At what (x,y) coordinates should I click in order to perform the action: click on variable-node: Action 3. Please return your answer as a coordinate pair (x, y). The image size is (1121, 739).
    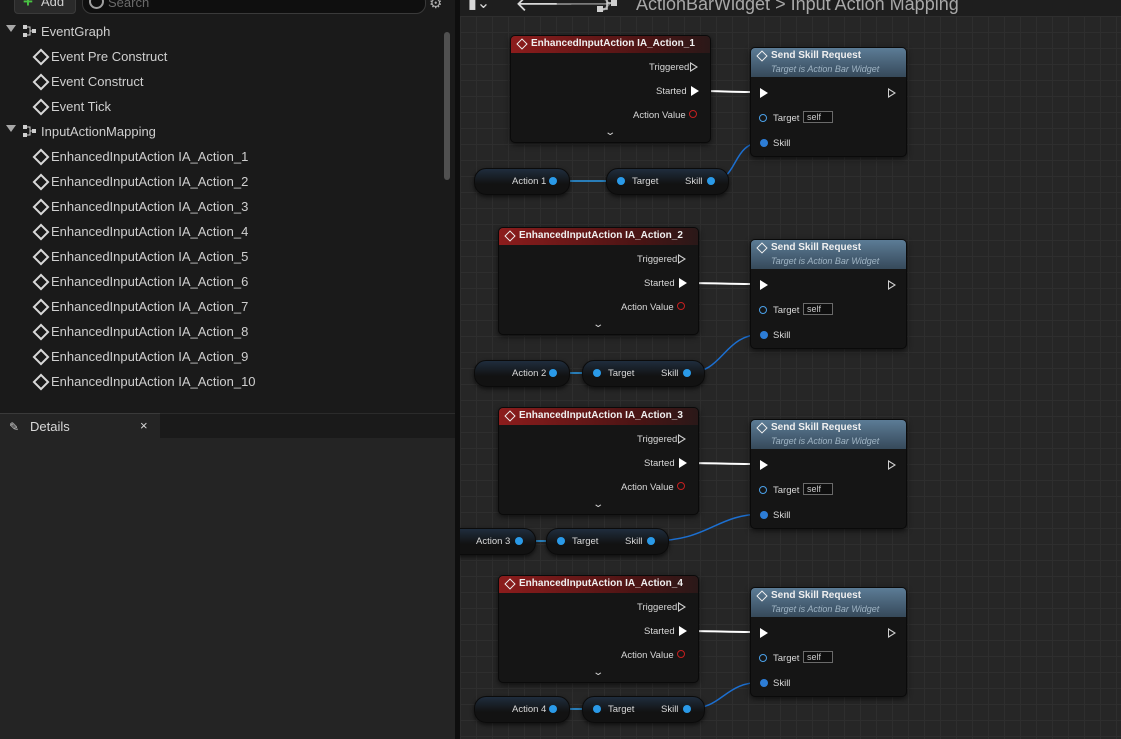
    Looking at the image, I should click on (498, 541).